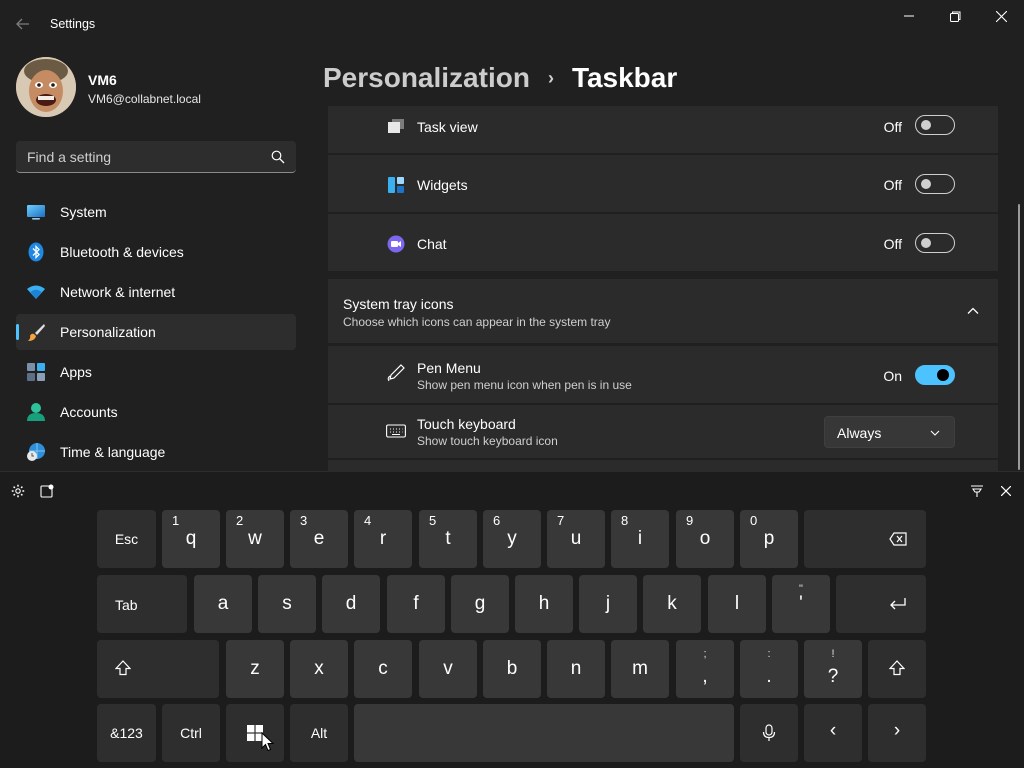  I want to click on user-profile: VM6 VM6@collabnet.local, so click(161, 88).